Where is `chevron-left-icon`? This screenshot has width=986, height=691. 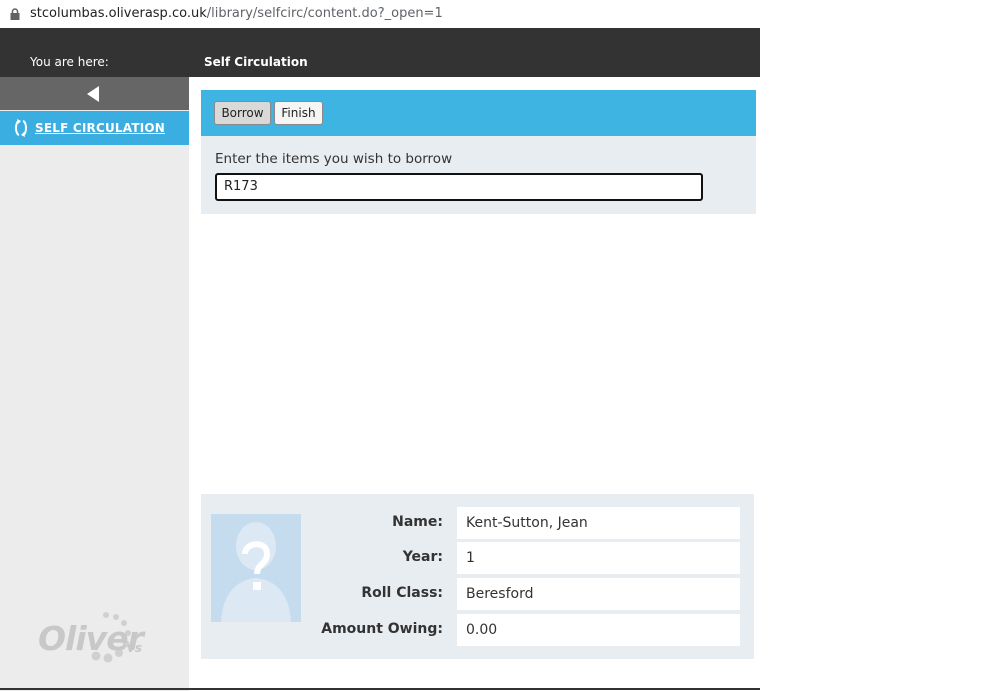
chevron-left-icon is located at coordinates (93, 94).